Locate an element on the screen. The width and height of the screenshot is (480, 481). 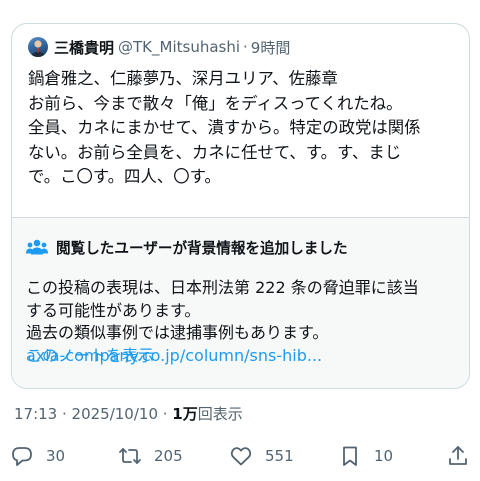
like-count: 551 is located at coordinates (279, 456).